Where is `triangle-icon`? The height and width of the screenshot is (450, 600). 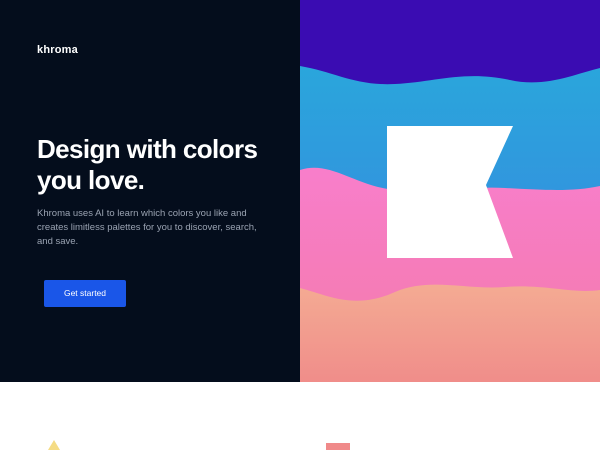 triangle-icon is located at coordinates (54, 445).